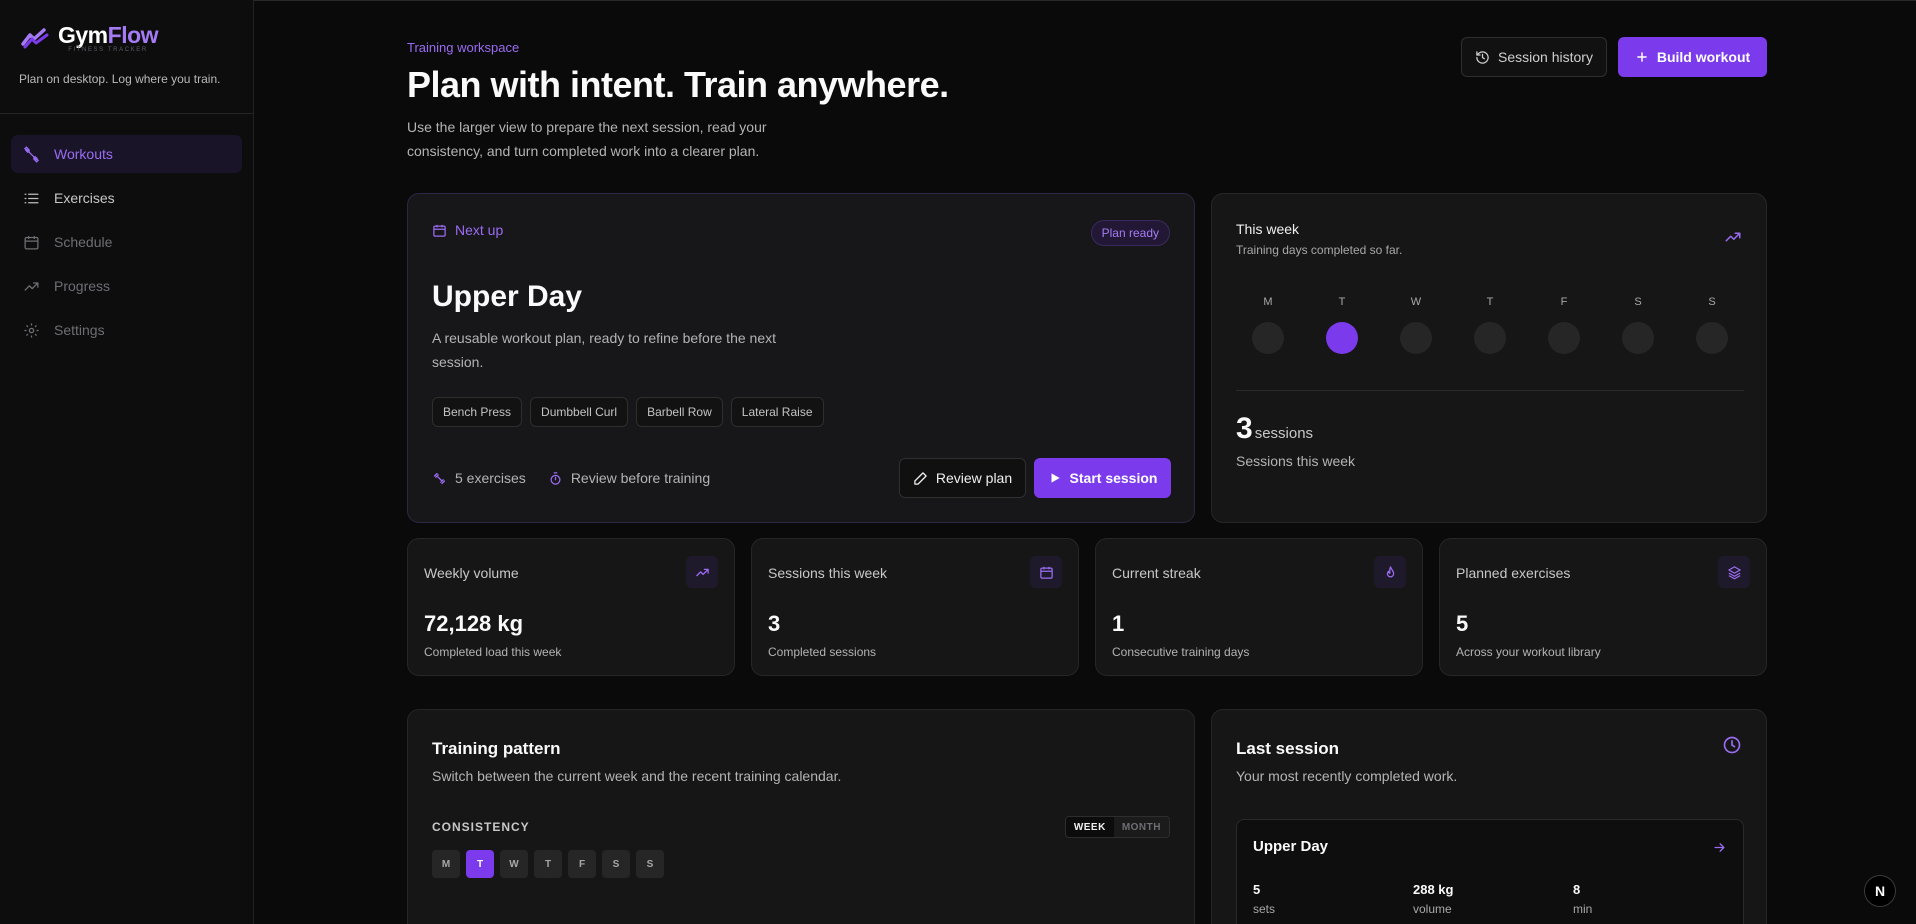 This screenshot has width=1916, height=924. I want to click on page-eyebrow: Training workspace, so click(463, 47).